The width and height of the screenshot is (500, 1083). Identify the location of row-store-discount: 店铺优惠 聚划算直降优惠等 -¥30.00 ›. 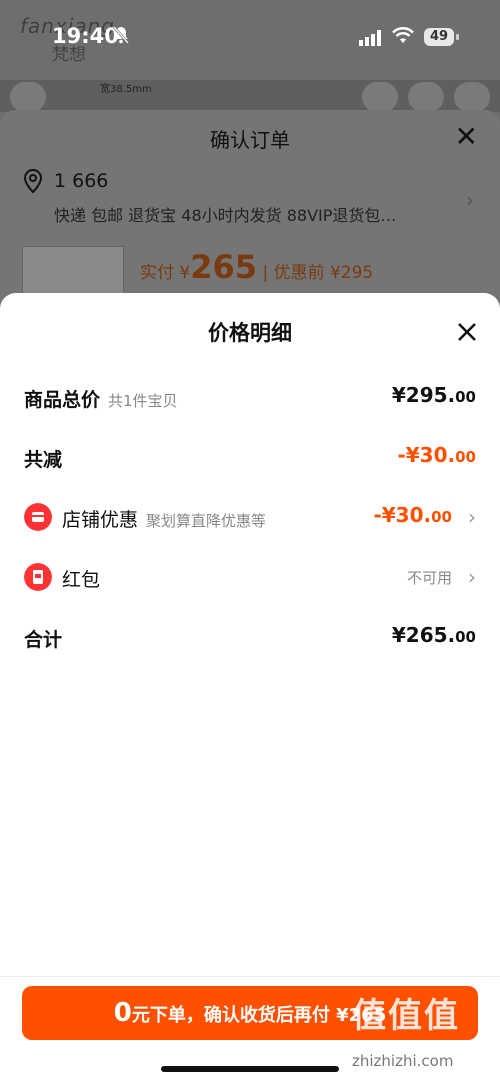
(250, 517).